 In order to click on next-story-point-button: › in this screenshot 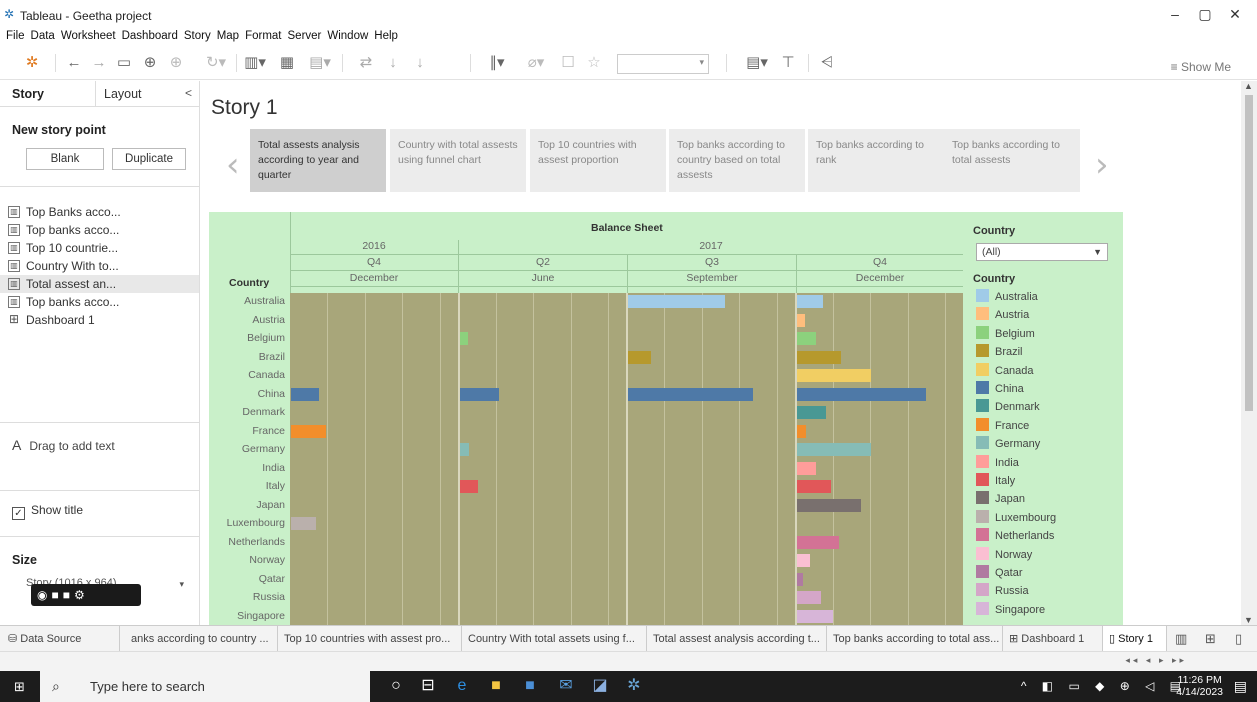, I will do `click(1102, 165)`.